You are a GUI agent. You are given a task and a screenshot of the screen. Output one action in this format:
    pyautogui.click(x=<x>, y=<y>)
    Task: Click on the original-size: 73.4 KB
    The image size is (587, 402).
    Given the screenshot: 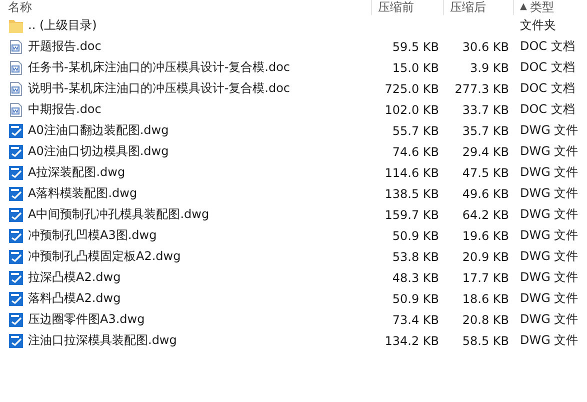 What is the action you would take?
    pyautogui.click(x=415, y=319)
    